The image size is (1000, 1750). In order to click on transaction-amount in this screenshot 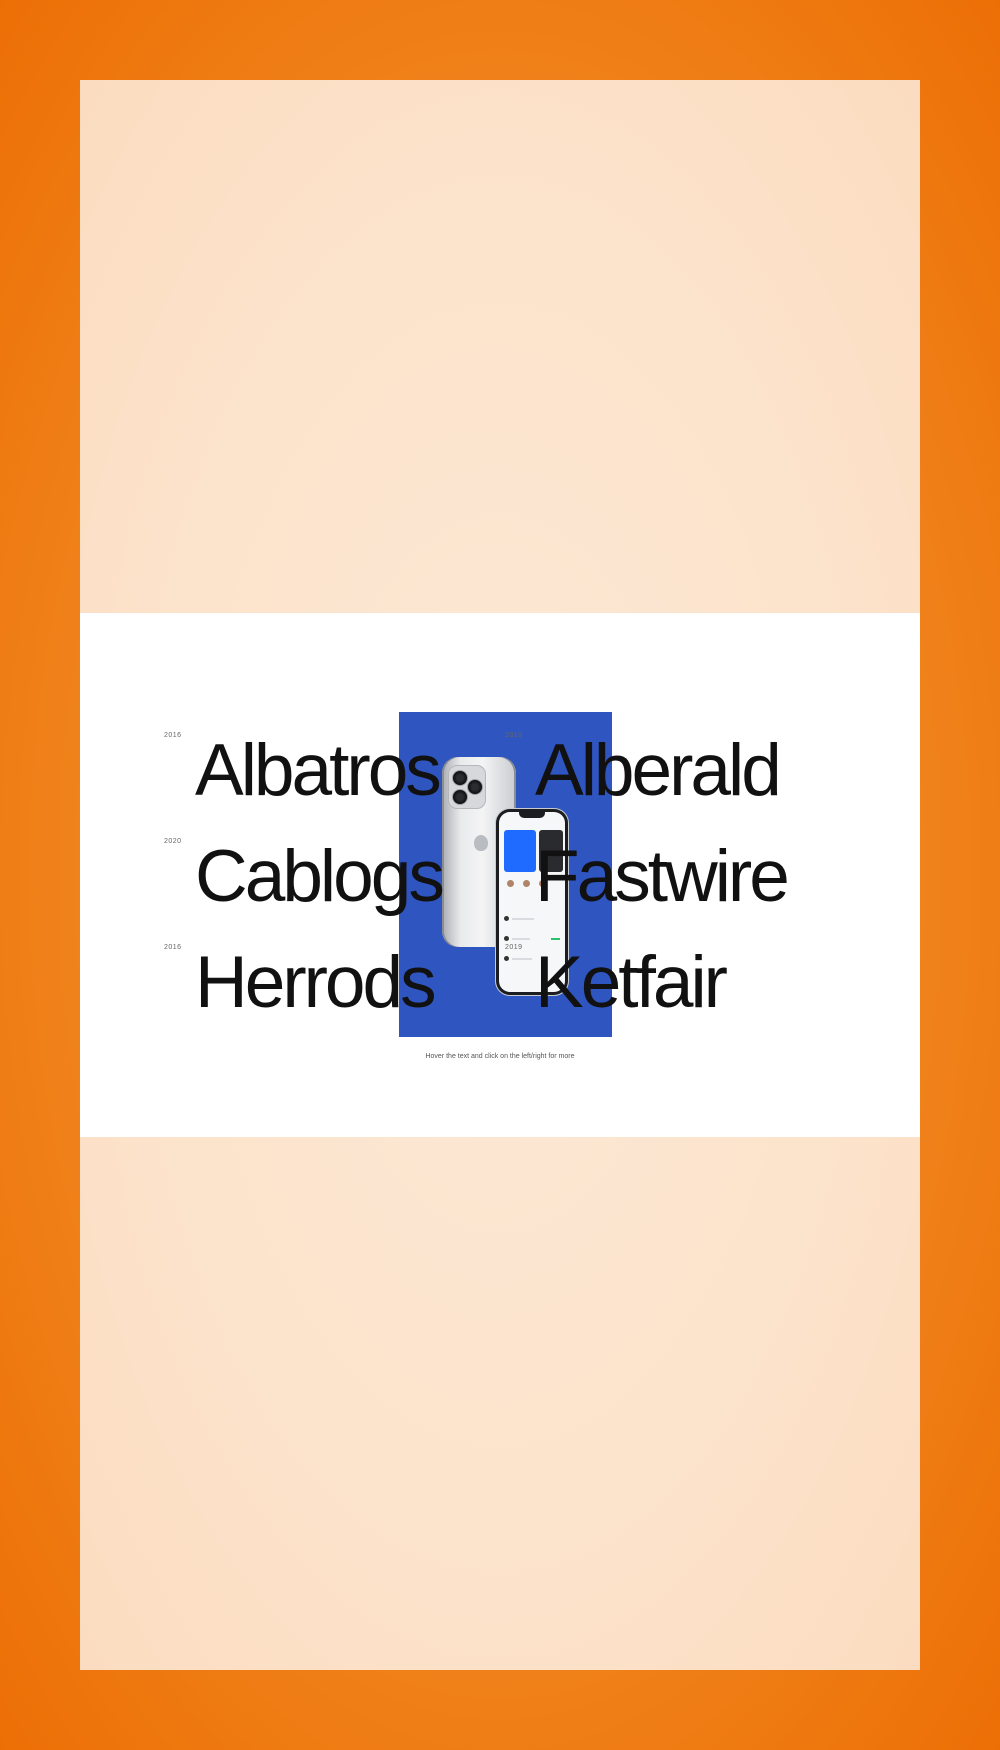, I will do `click(555, 939)`.